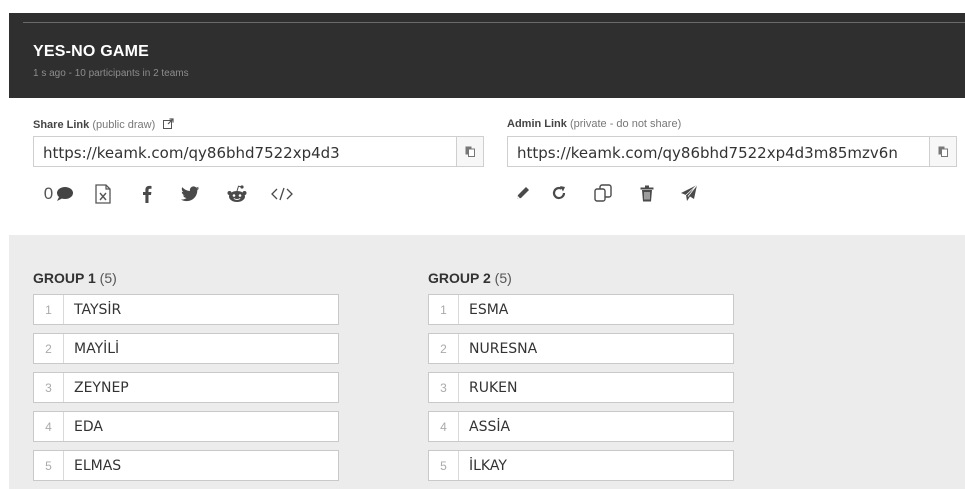 The image size is (965, 489). What do you see at coordinates (503, 349) in the screenshot?
I see `member-name: NURESNA` at bounding box center [503, 349].